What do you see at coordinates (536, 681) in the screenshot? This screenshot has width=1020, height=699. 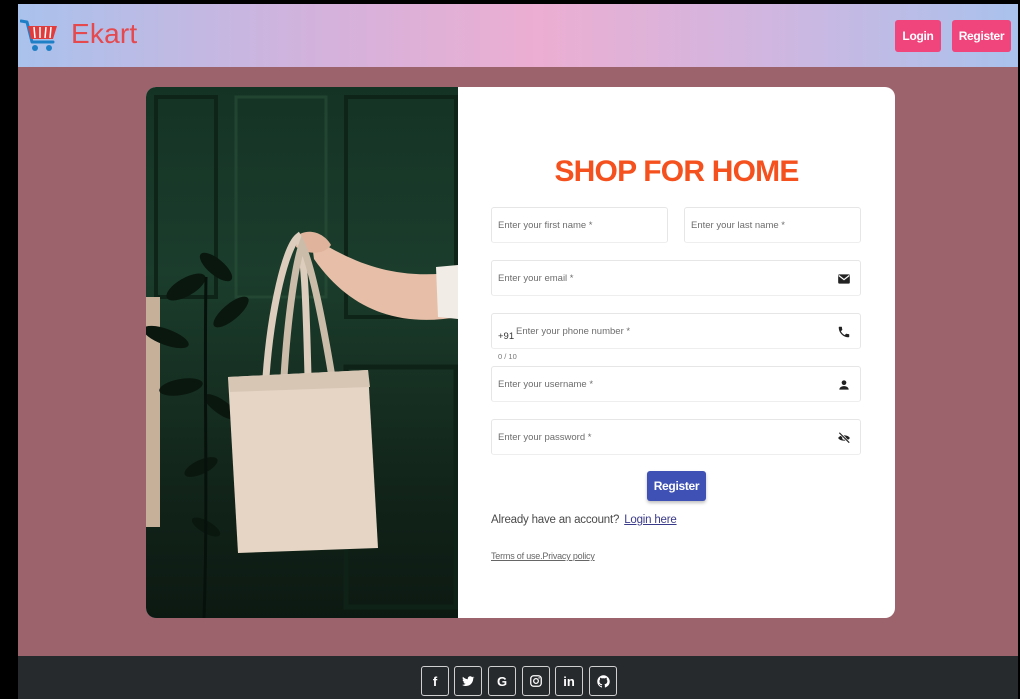 I see `instagram-icon` at bounding box center [536, 681].